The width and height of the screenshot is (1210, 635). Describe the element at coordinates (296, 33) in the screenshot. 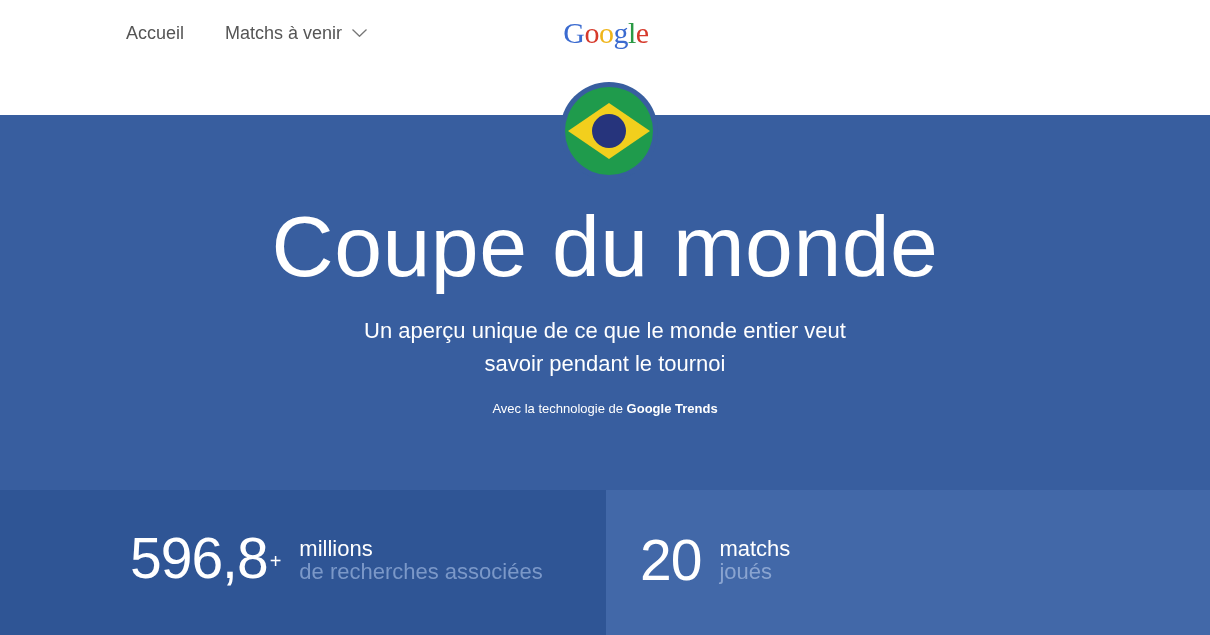

I see `nav-dropdown: Matchs à venir` at that location.